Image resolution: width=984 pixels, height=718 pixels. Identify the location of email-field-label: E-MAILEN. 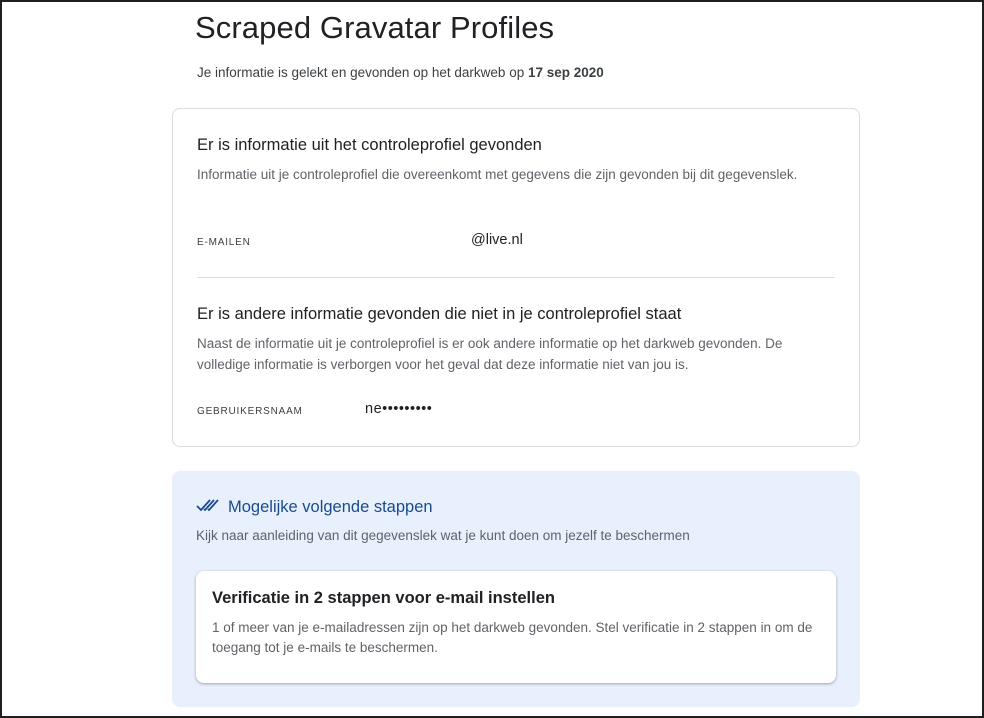
(224, 242).